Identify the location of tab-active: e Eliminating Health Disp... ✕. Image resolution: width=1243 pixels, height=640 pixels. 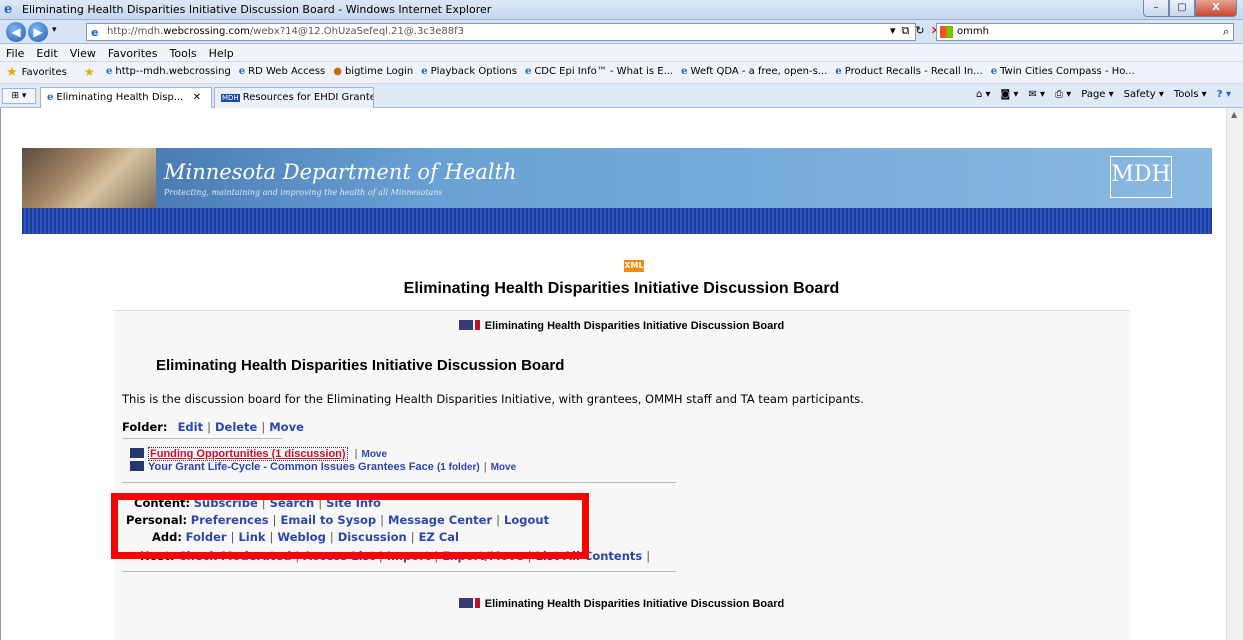
(126, 97).